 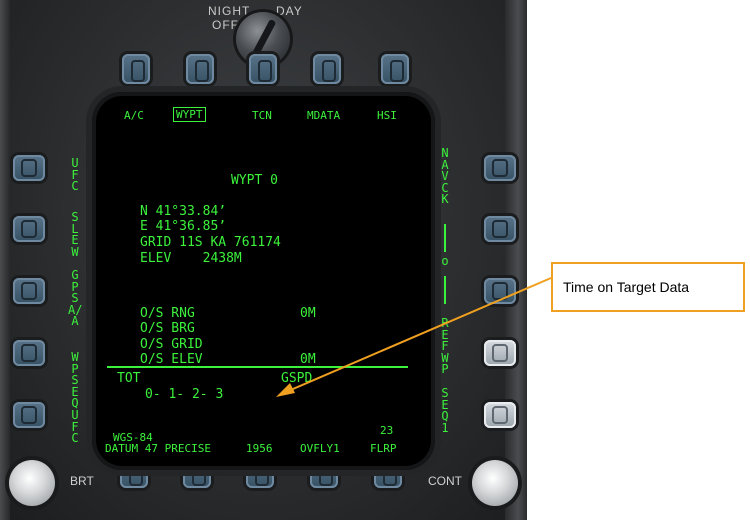 What do you see at coordinates (626, 287) in the screenshot?
I see `callout-text: Time on Target Data` at bounding box center [626, 287].